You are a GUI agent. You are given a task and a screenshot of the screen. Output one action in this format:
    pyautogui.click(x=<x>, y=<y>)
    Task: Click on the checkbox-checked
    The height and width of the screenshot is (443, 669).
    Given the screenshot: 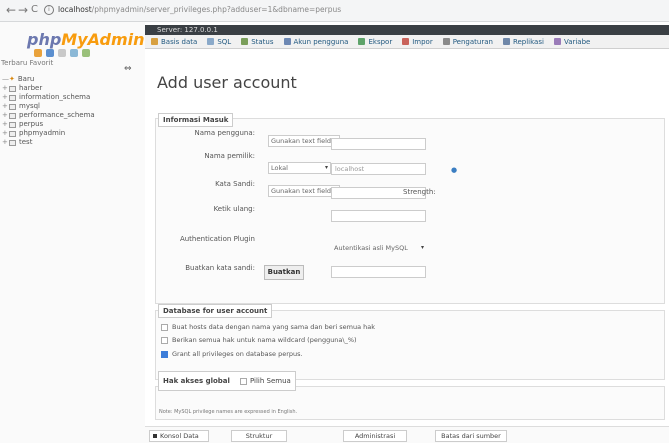 What is the action you would take?
    pyautogui.click(x=164, y=354)
    